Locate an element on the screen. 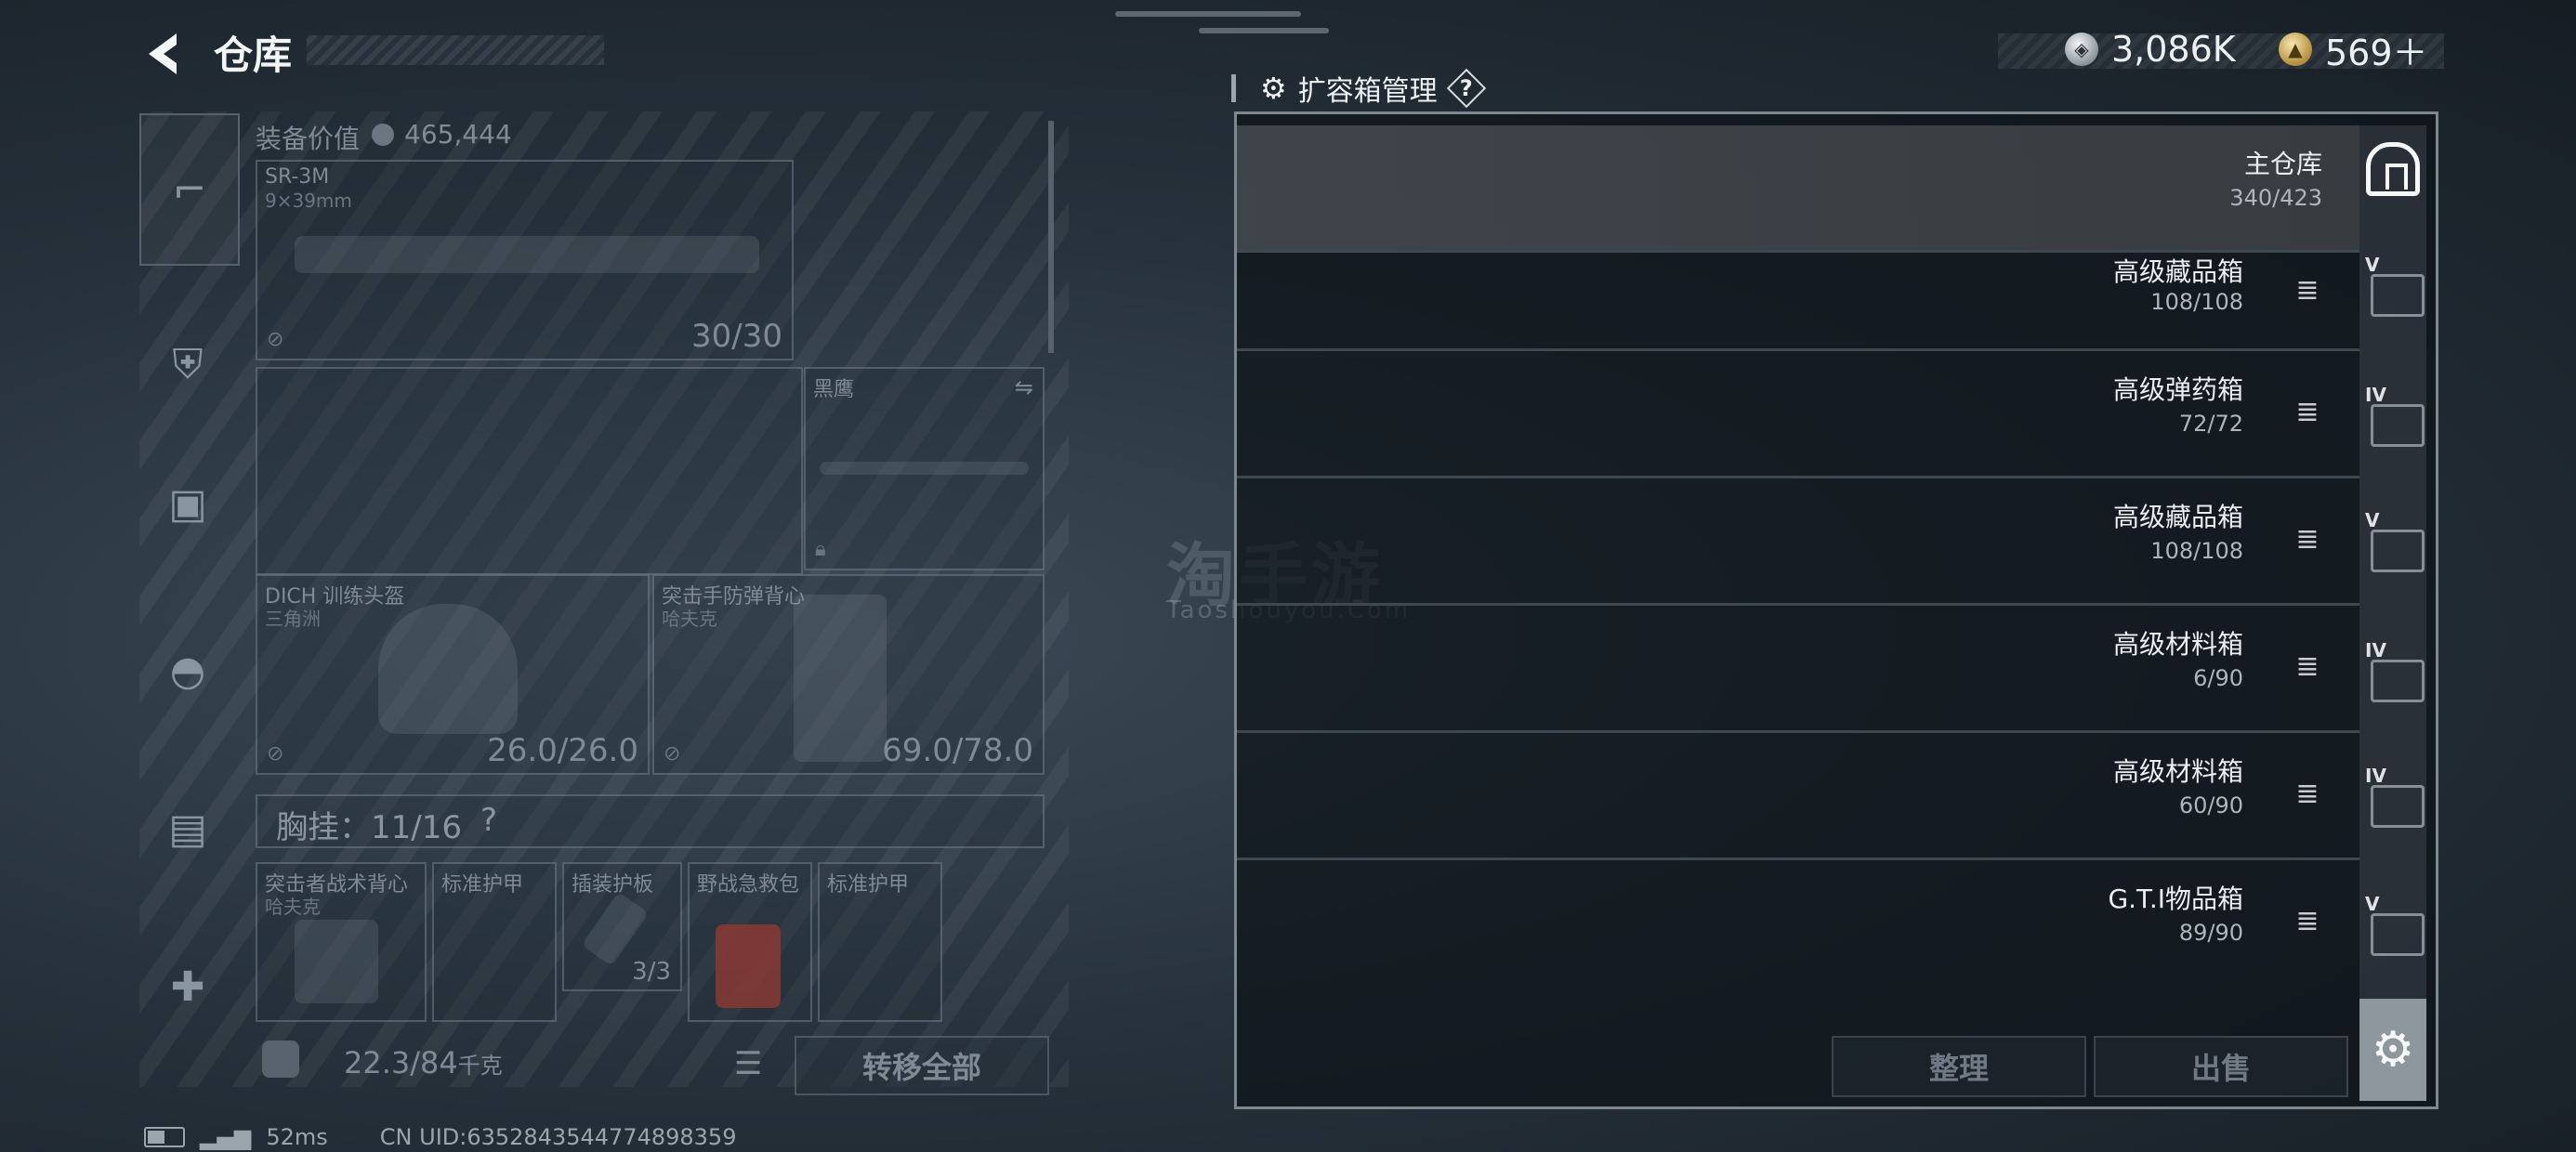 The image size is (2576, 1152). weapon-ammo: 30/30 is located at coordinates (736, 336).